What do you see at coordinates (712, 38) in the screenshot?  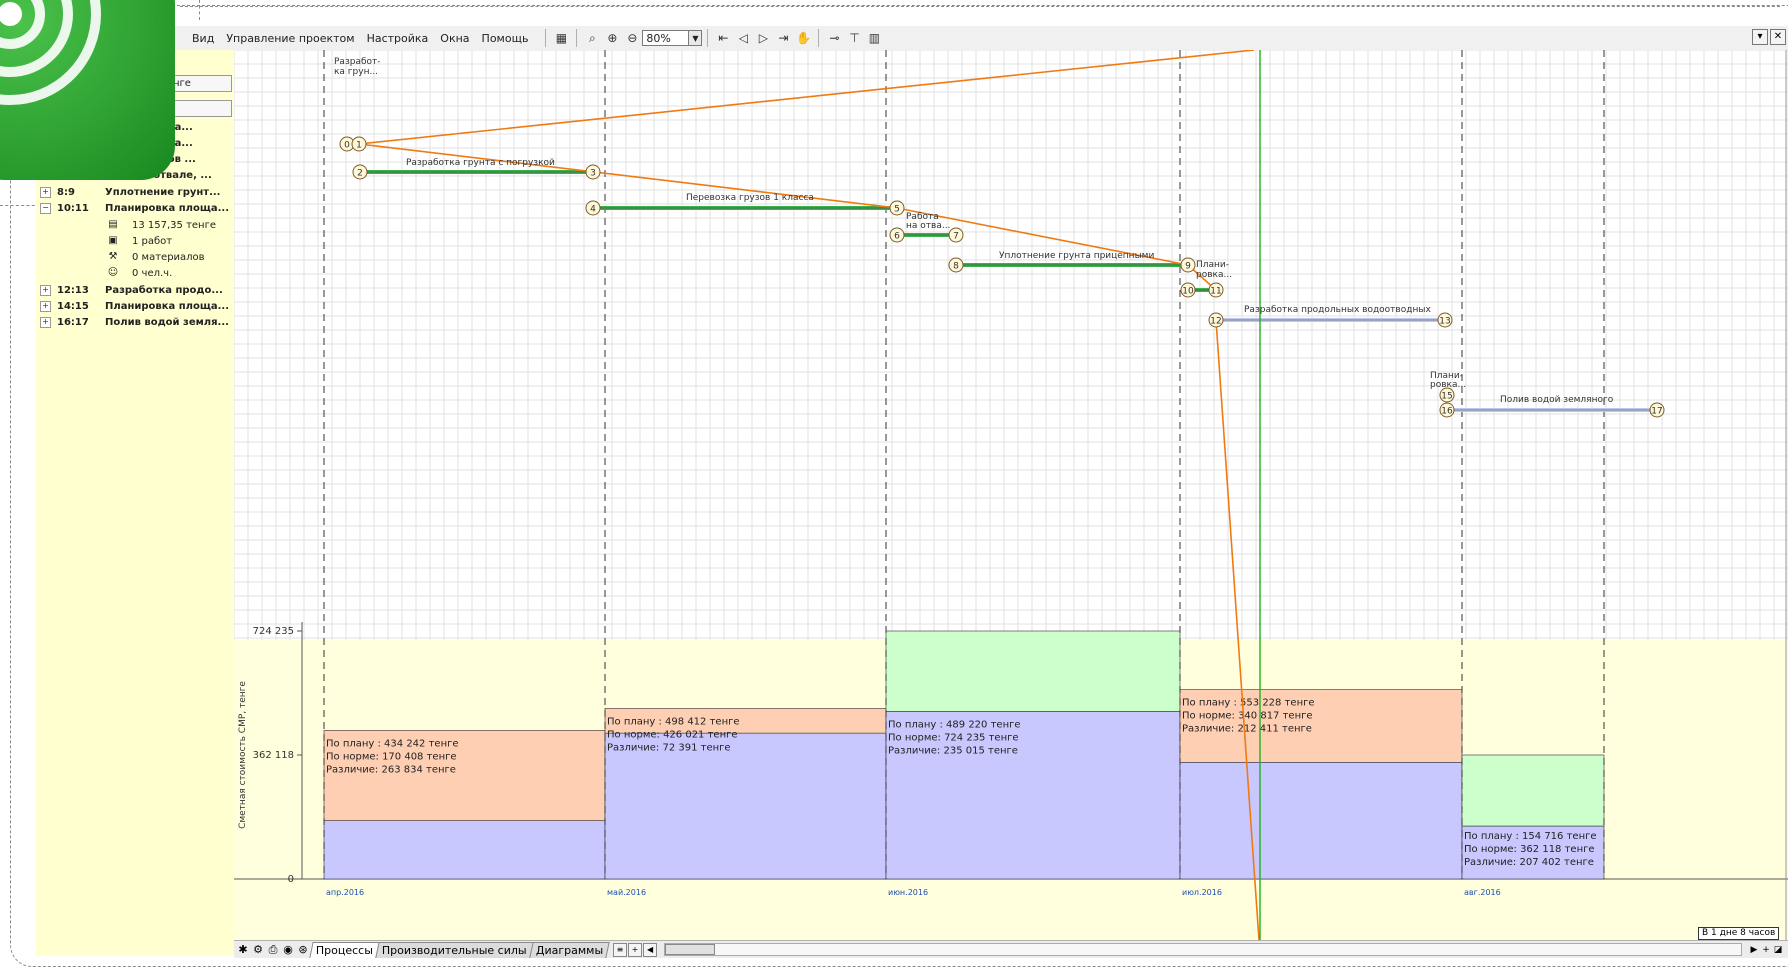 I see `toolbar: ▦ ⌕ ⊕ ⊖ 80% ▼ ⇤ ◁ ▷ ⇥ ✋ ⊸ ⊤ ▥` at bounding box center [712, 38].